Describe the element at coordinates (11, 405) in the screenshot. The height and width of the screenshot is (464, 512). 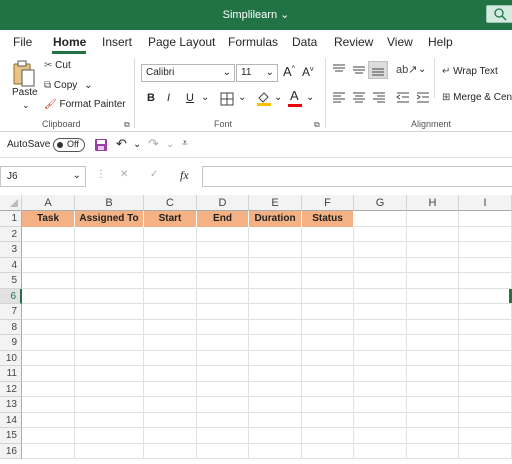
I see `row-header: 13` at that location.